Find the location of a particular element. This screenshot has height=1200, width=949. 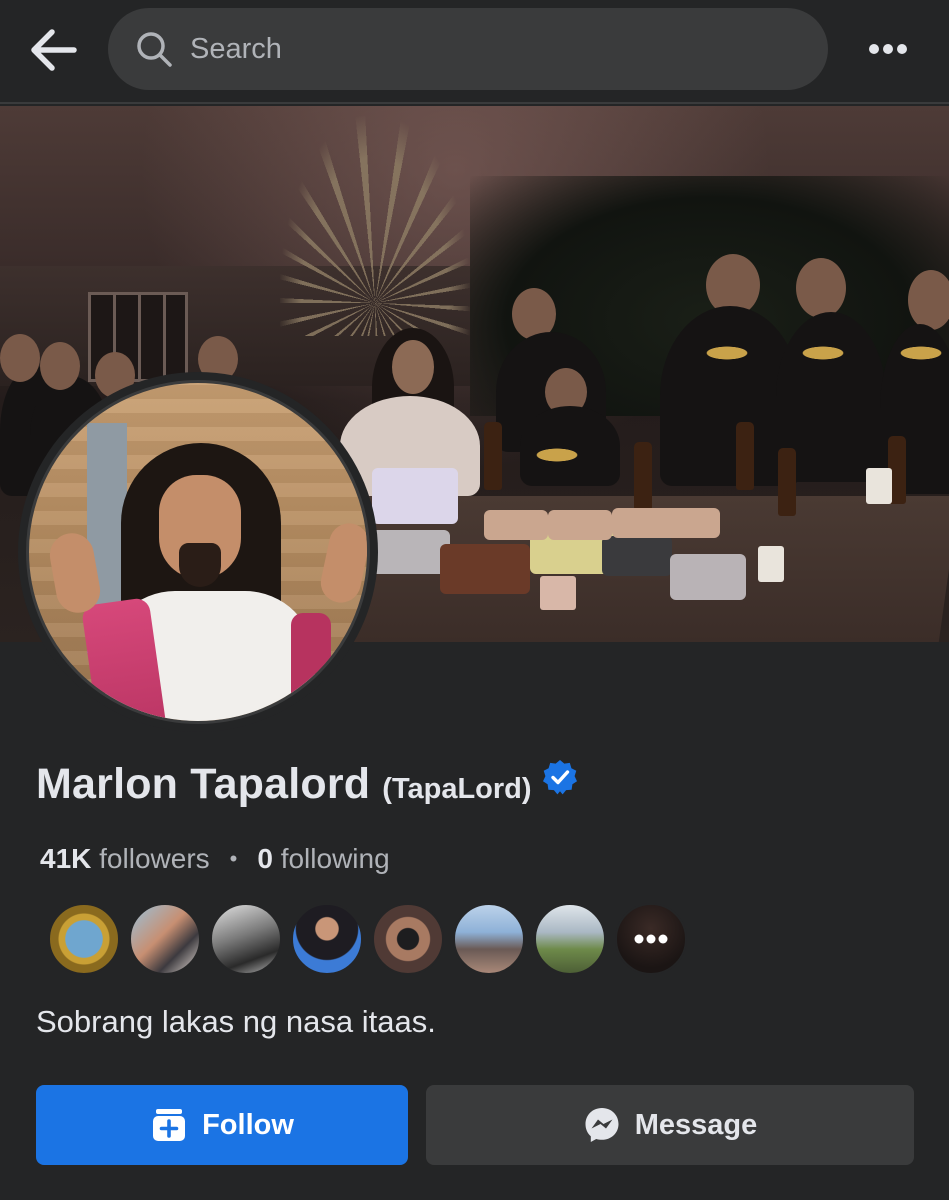

search-bar is located at coordinates (468, 49).